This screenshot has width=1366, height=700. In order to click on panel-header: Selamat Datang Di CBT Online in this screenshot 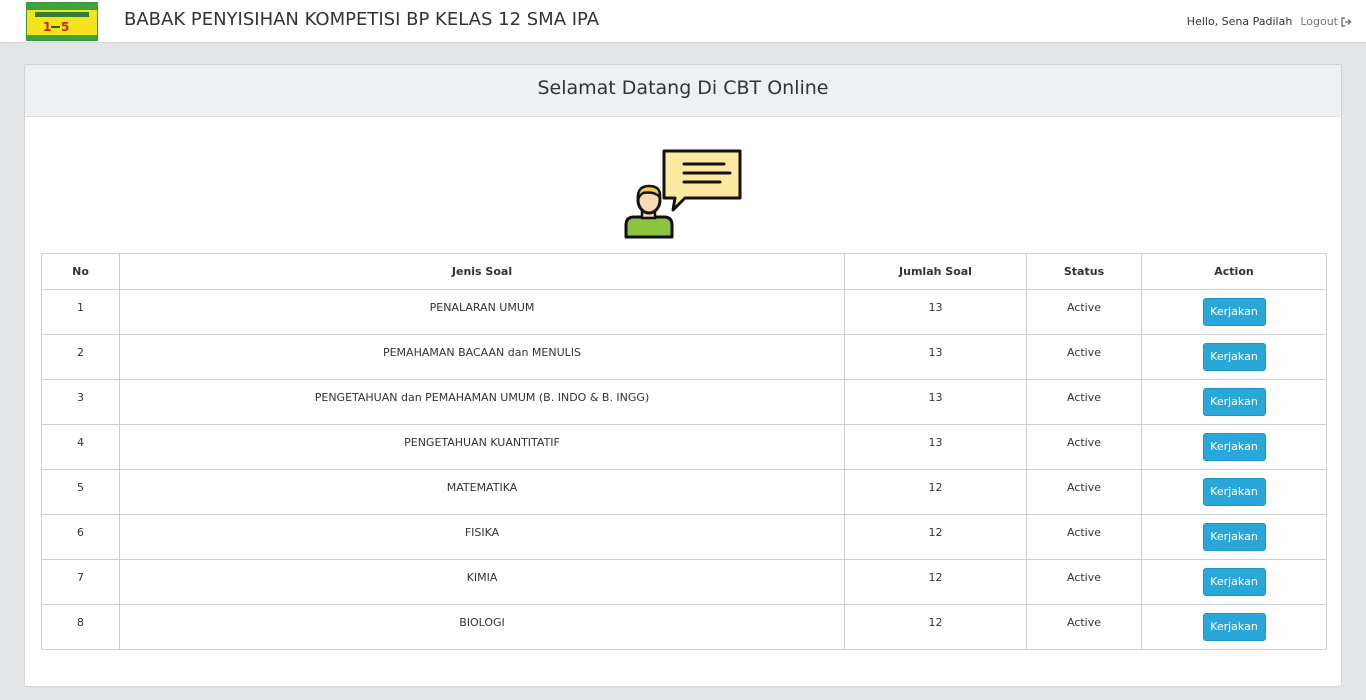, I will do `click(683, 91)`.